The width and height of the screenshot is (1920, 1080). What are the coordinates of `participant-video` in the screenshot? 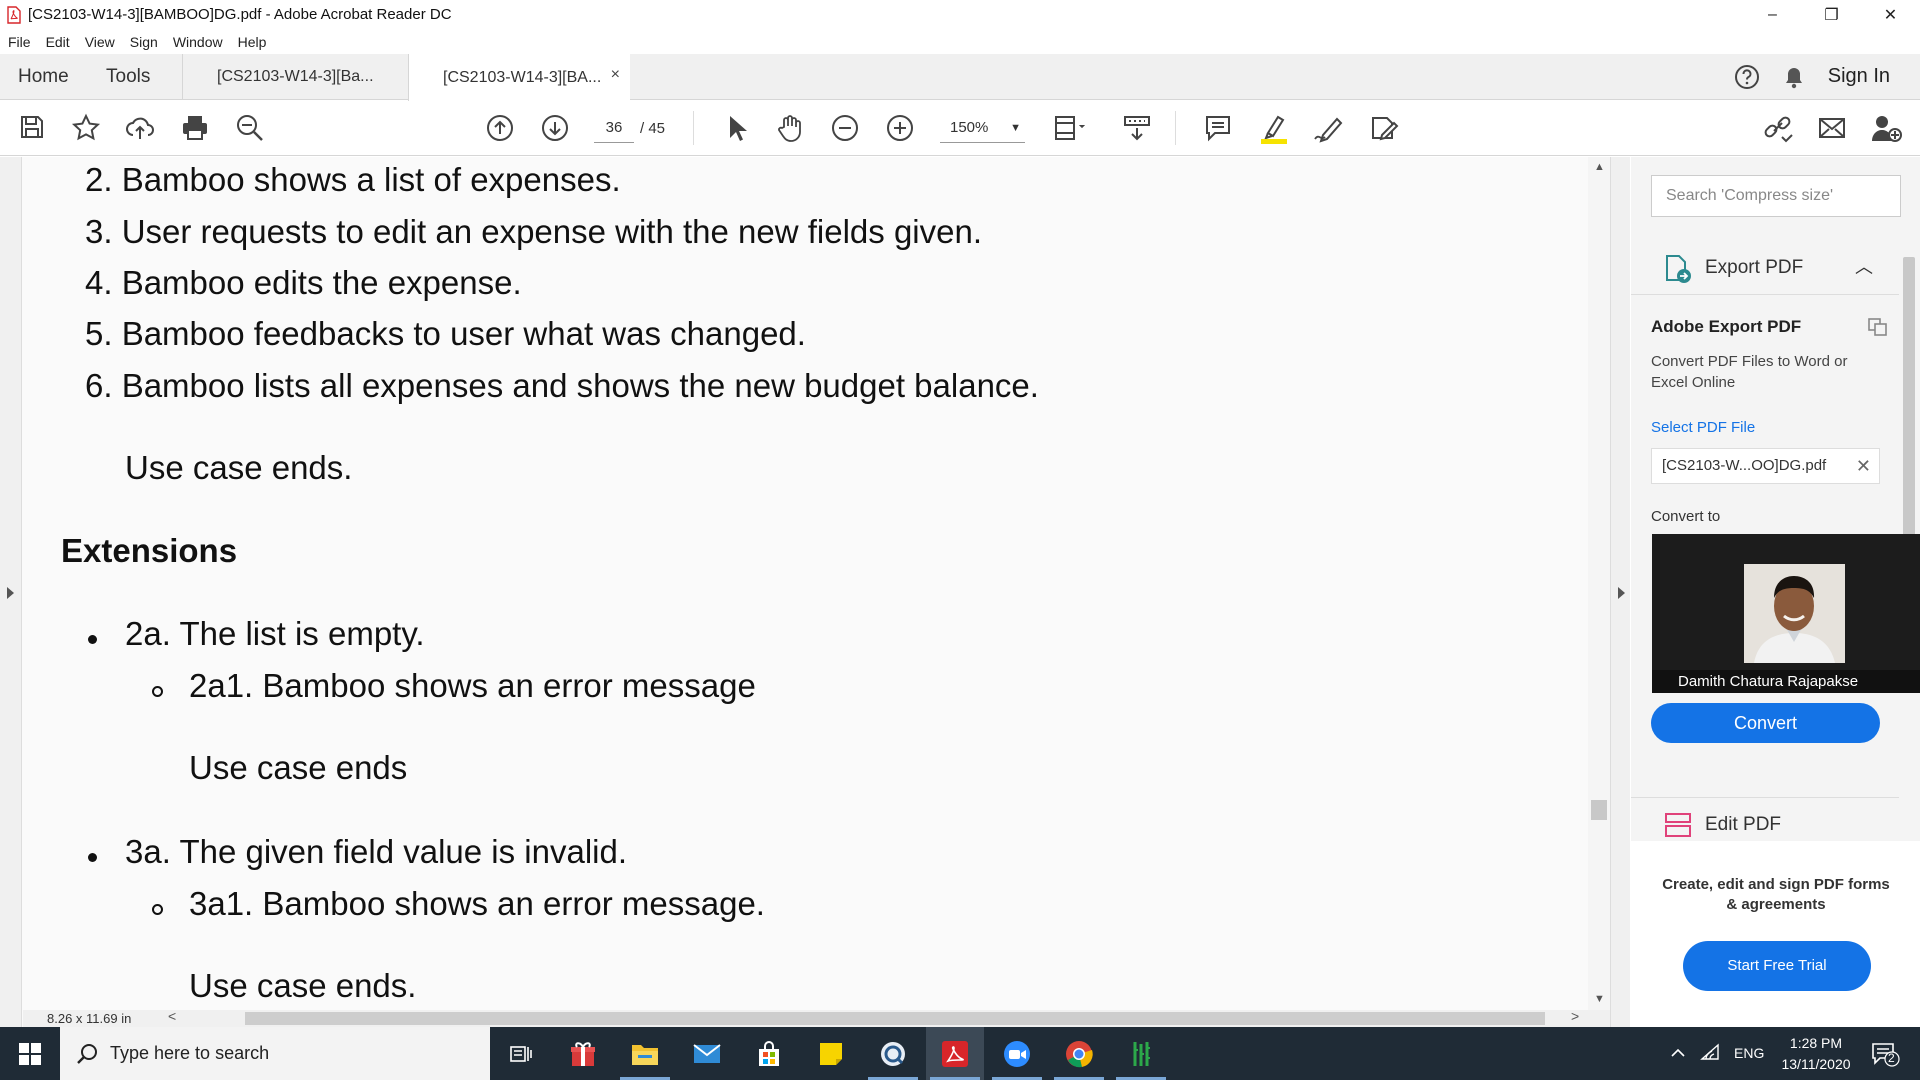 It's located at (1794, 613).